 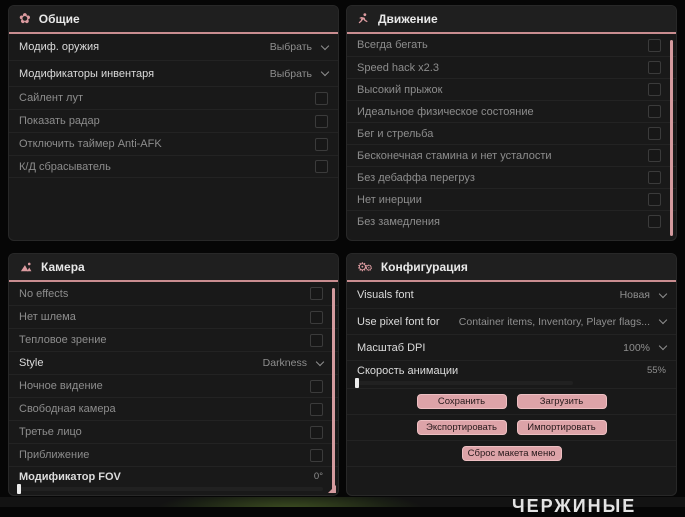 What do you see at coordinates (50, 432) in the screenshot?
I see `setting-label: Третье лицо` at bounding box center [50, 432].